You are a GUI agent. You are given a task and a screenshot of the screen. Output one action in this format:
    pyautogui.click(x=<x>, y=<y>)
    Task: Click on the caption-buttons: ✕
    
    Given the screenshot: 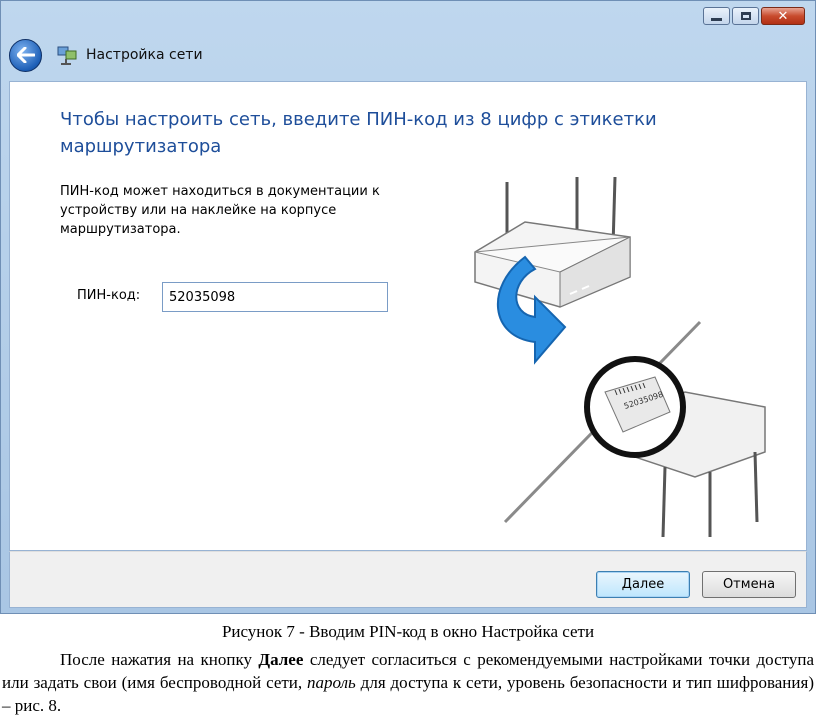 What is the action you would take?
    pyautogui.click(x=753, y=16)
    